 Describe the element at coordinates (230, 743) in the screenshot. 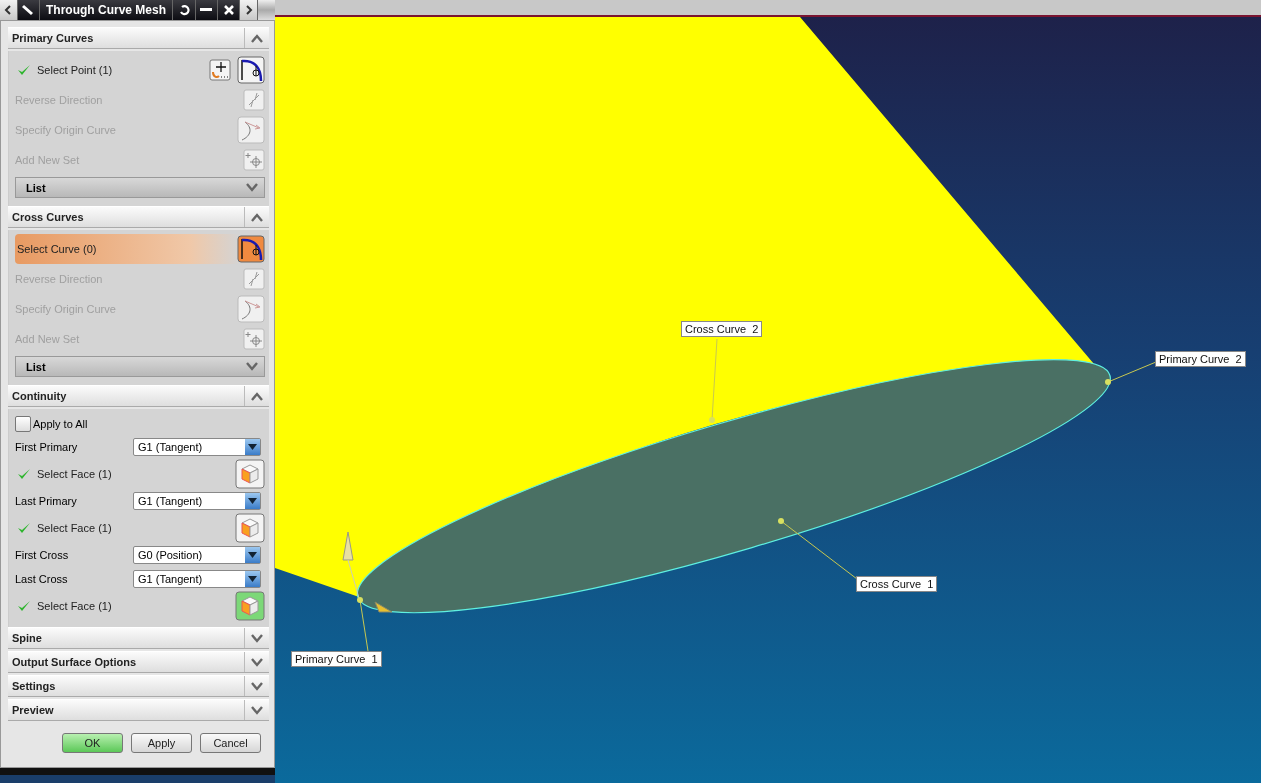

I see `dialog-button: Cancel` at that location.